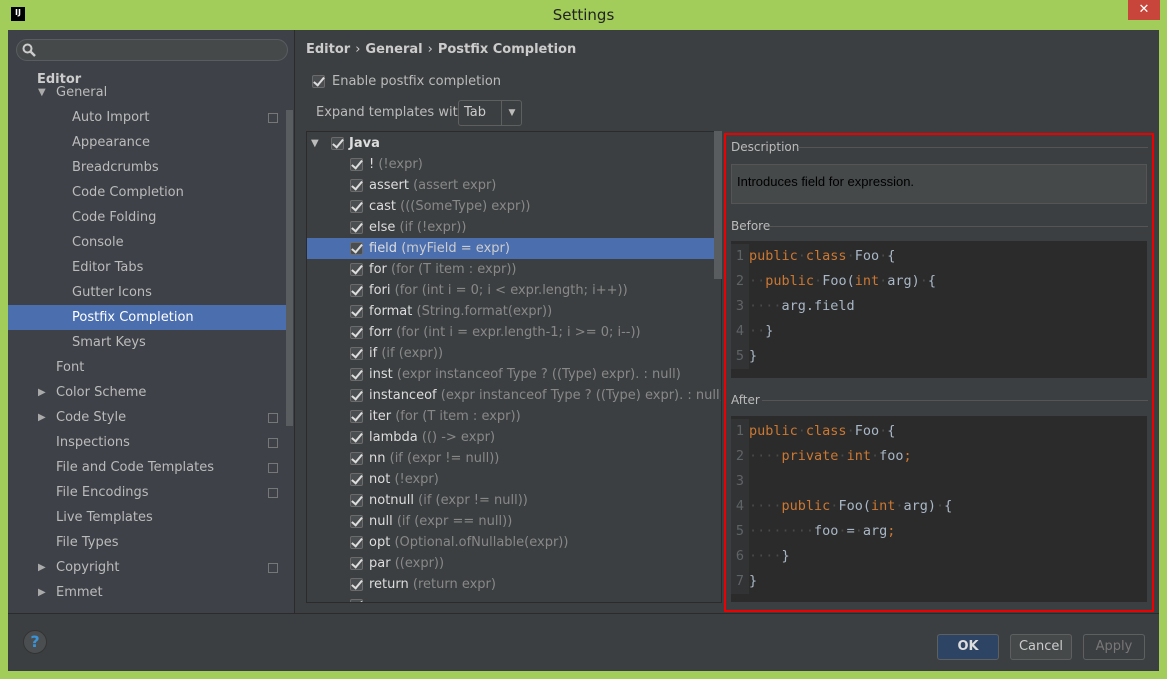 The height and width of the screenshot is (679, 1167). I want to click on template-group-java: ▼ Java, so click(511, 143).